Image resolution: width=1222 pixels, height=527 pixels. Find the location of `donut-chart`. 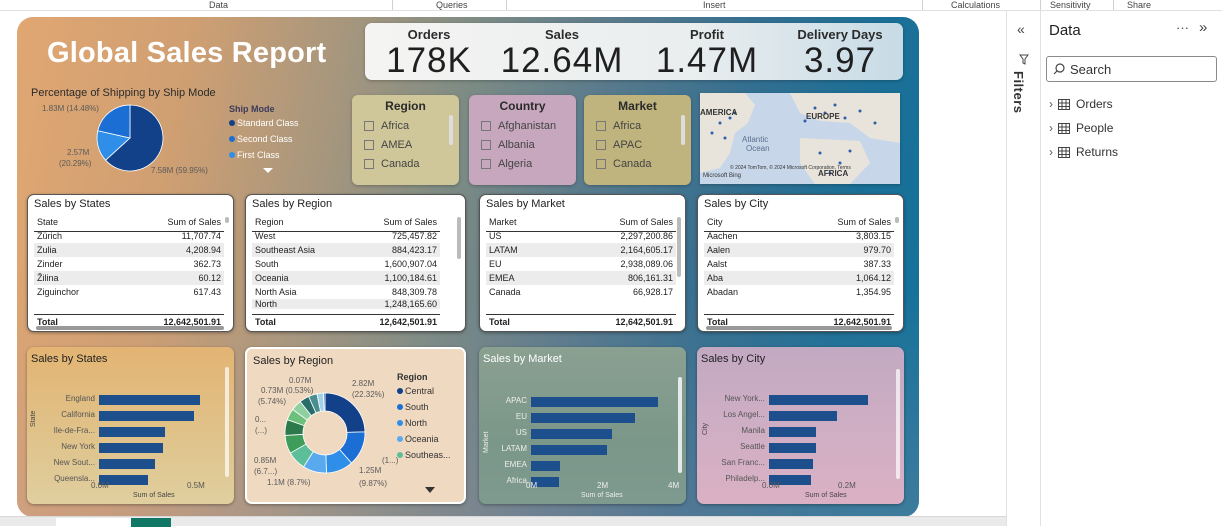

donut-chart is located at coordinates (325, 433).